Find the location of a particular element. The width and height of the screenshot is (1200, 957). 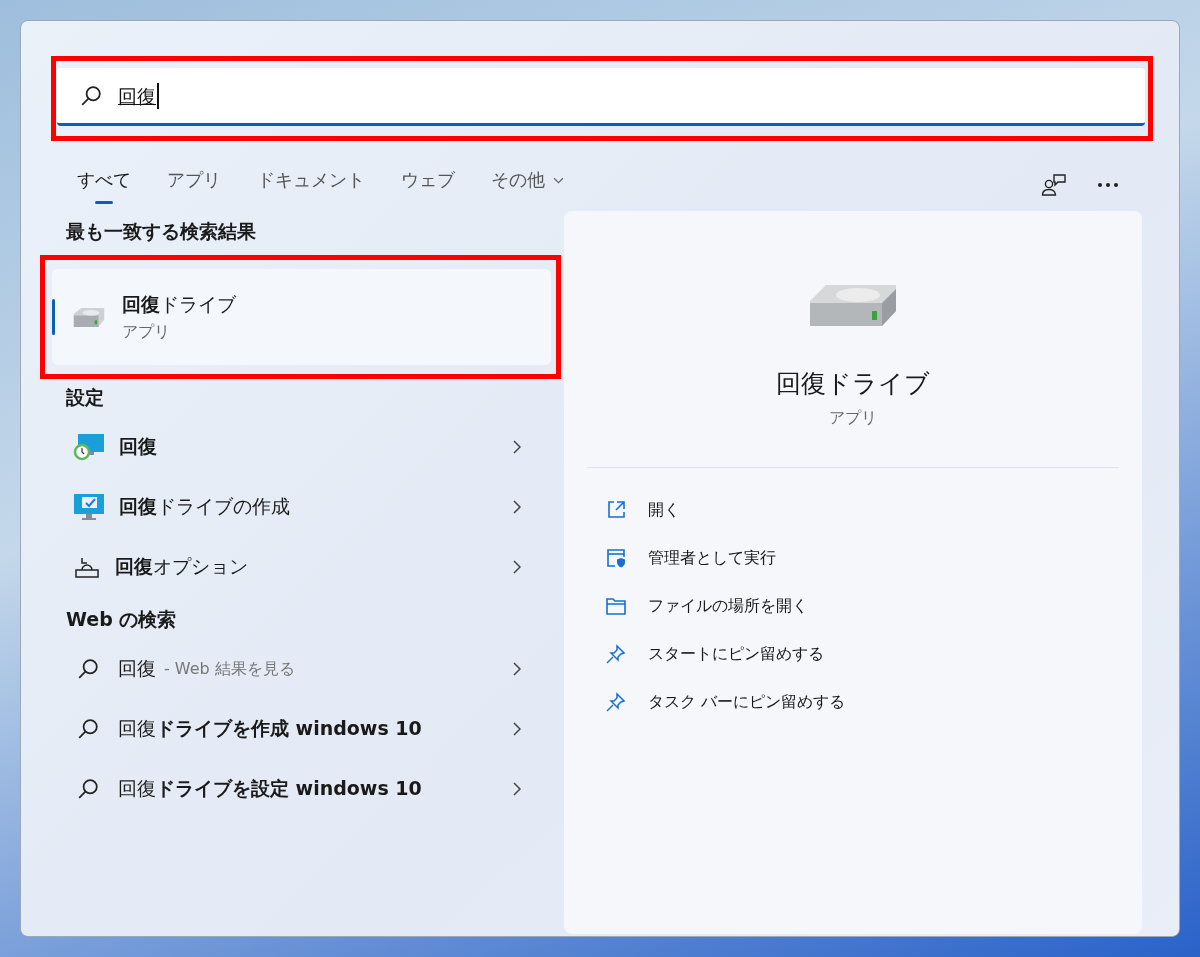

web-result: 回復ドライブを作成 windows 10 is located at coordinates (300, 729).